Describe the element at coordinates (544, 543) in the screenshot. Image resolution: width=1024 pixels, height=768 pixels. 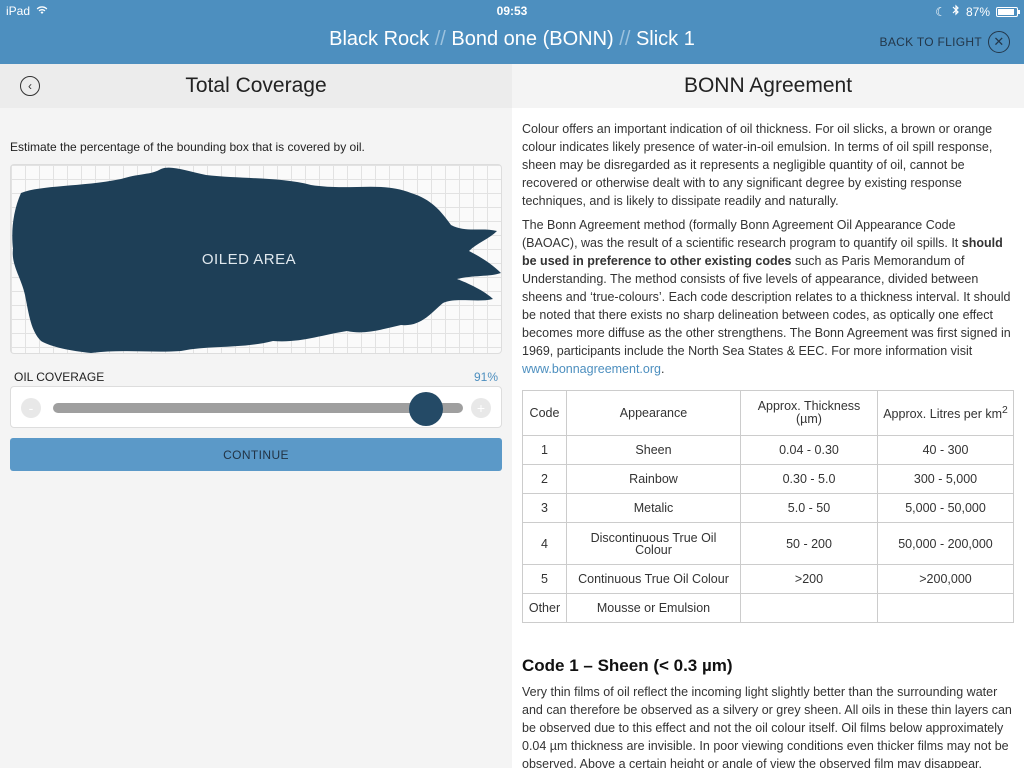
I see `table-cell: 4` at that location.